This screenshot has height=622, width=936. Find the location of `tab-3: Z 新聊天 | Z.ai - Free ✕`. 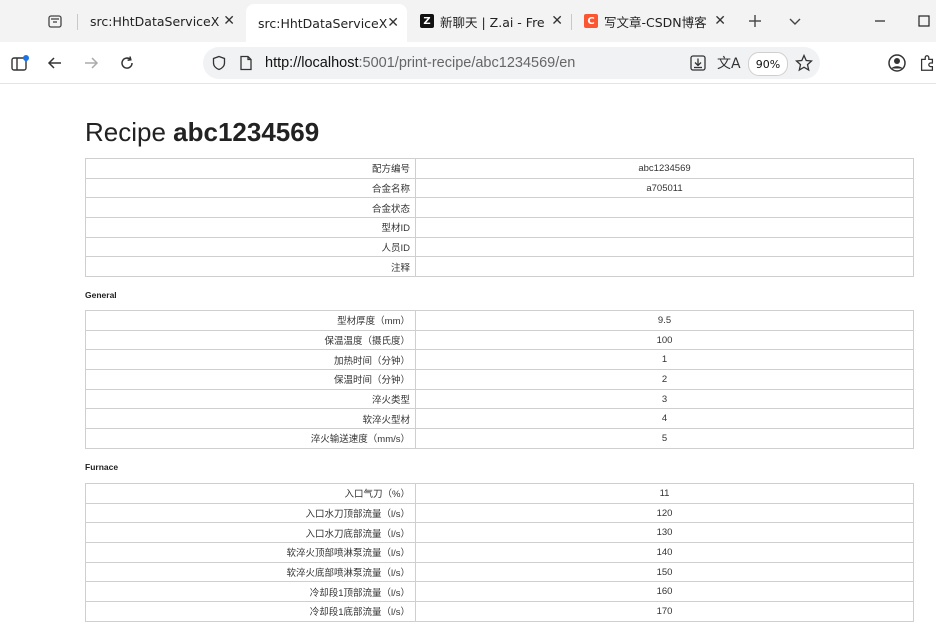

tab-3: Z 新聊天 | Z.ai - Free ✕ is located at coordinates (489, 21).